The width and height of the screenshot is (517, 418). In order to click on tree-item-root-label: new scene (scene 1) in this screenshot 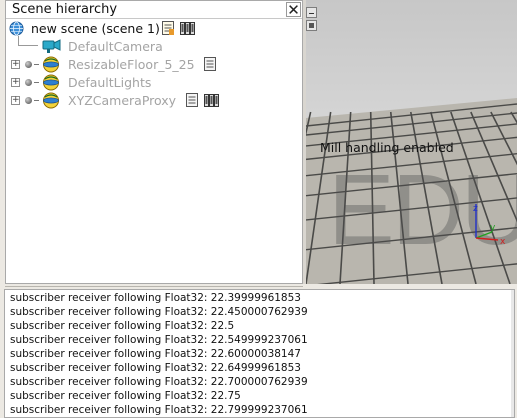, I will do `click(95, 28)`.